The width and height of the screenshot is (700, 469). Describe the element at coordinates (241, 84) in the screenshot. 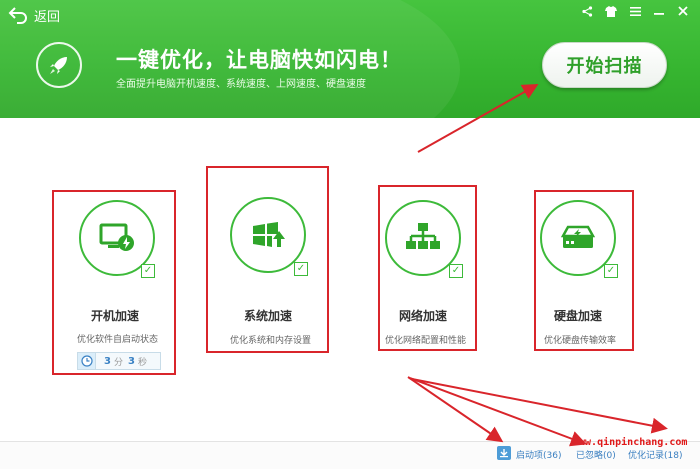

I see `page-subtitle: 全面提升电脑开机速度、系统速度、上网速度、硬盘速度` at that location.